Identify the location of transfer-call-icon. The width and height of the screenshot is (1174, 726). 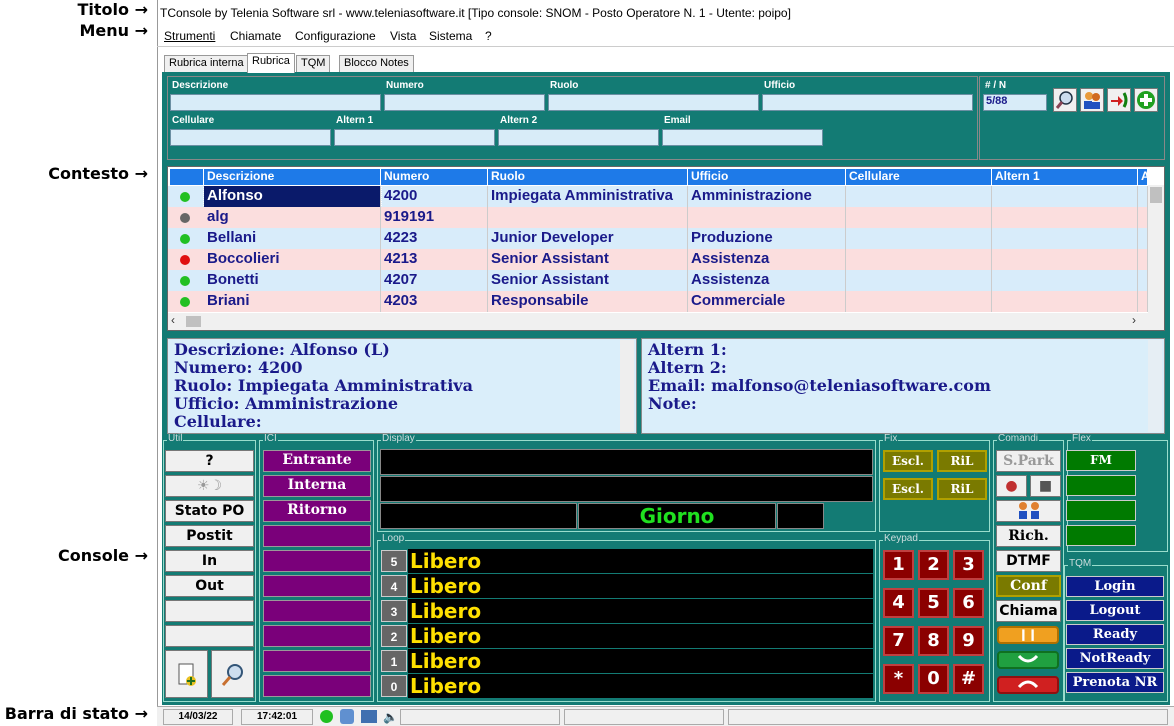
(1119, 100).